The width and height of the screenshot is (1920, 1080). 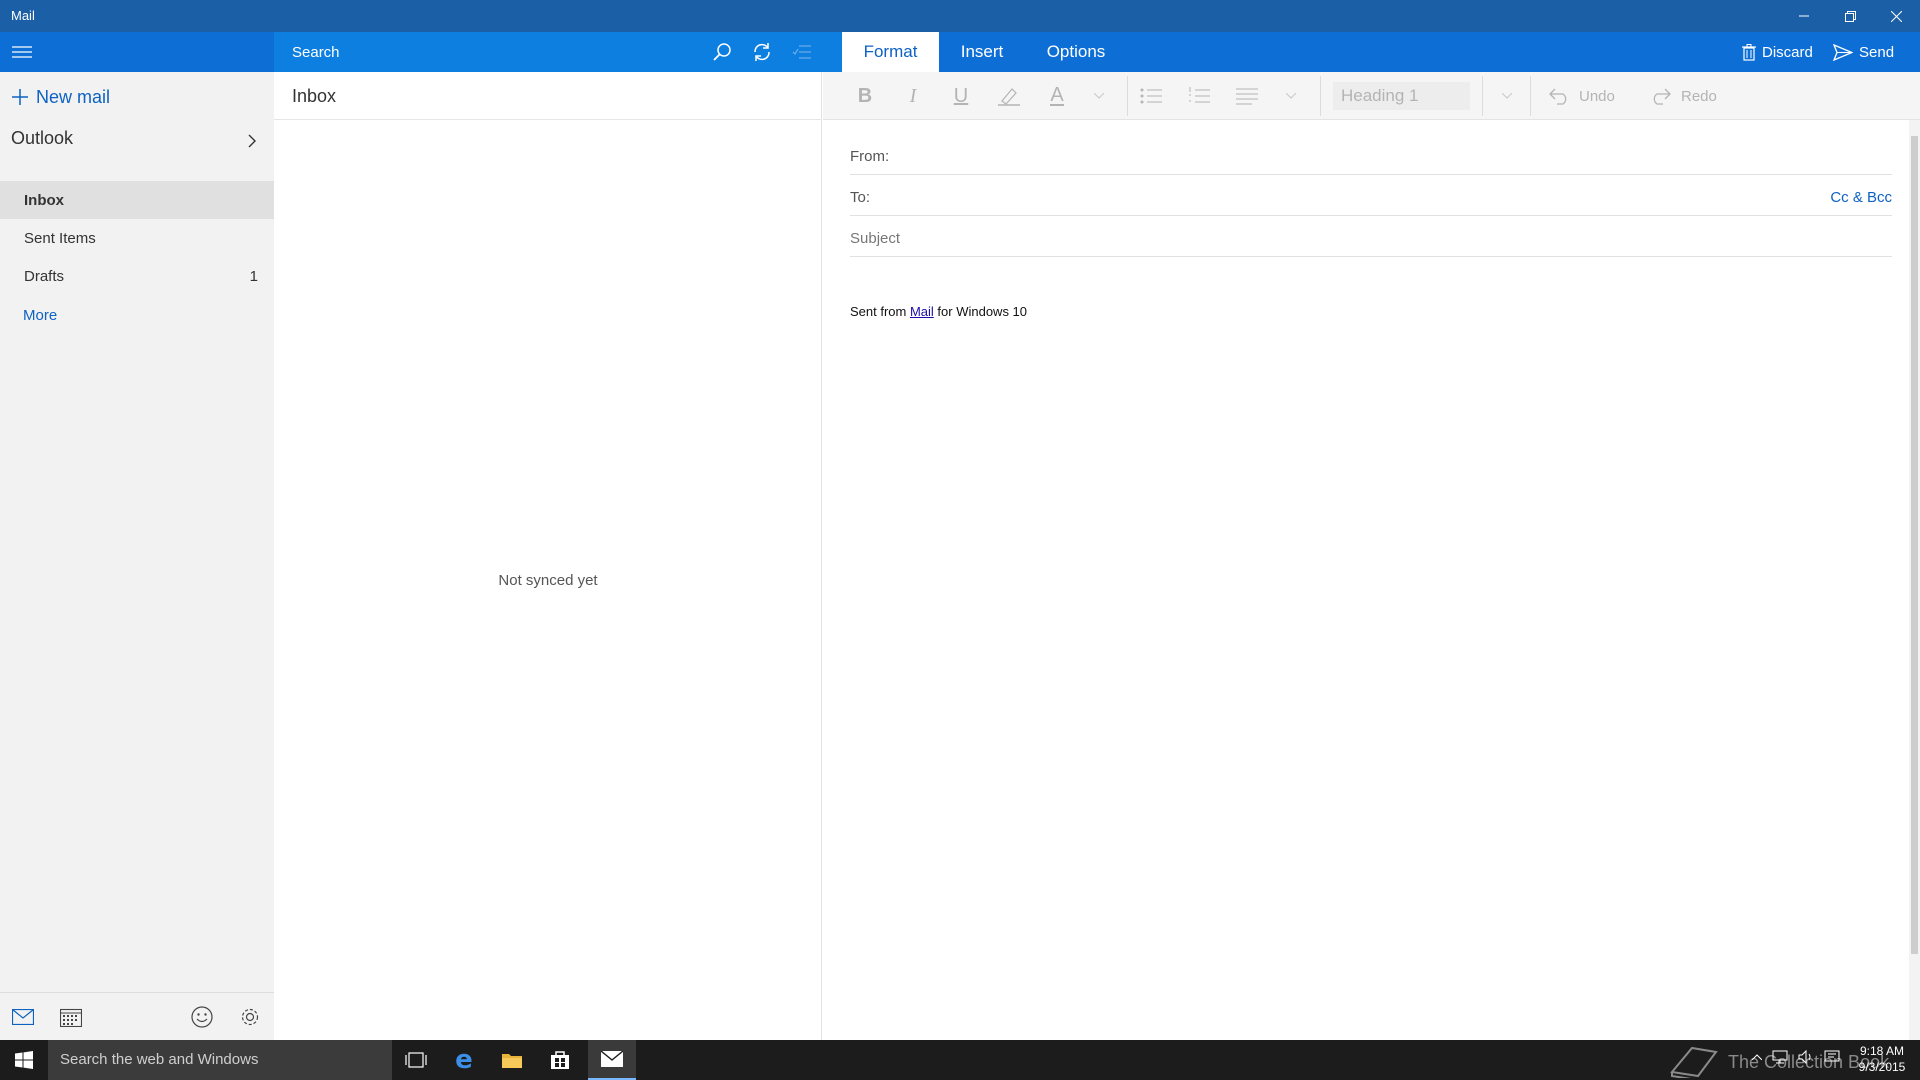 What do you see at coordinates (1371, 195) in the screenshot?
I see `to-field: To: Cc & Bcc` at bounding box center [1371, 195].